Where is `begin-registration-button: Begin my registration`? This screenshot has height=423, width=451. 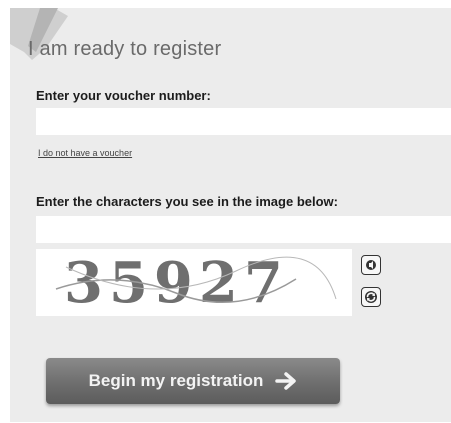
begin-registration-button: Begin my registration is located at coordinates (193, 381).